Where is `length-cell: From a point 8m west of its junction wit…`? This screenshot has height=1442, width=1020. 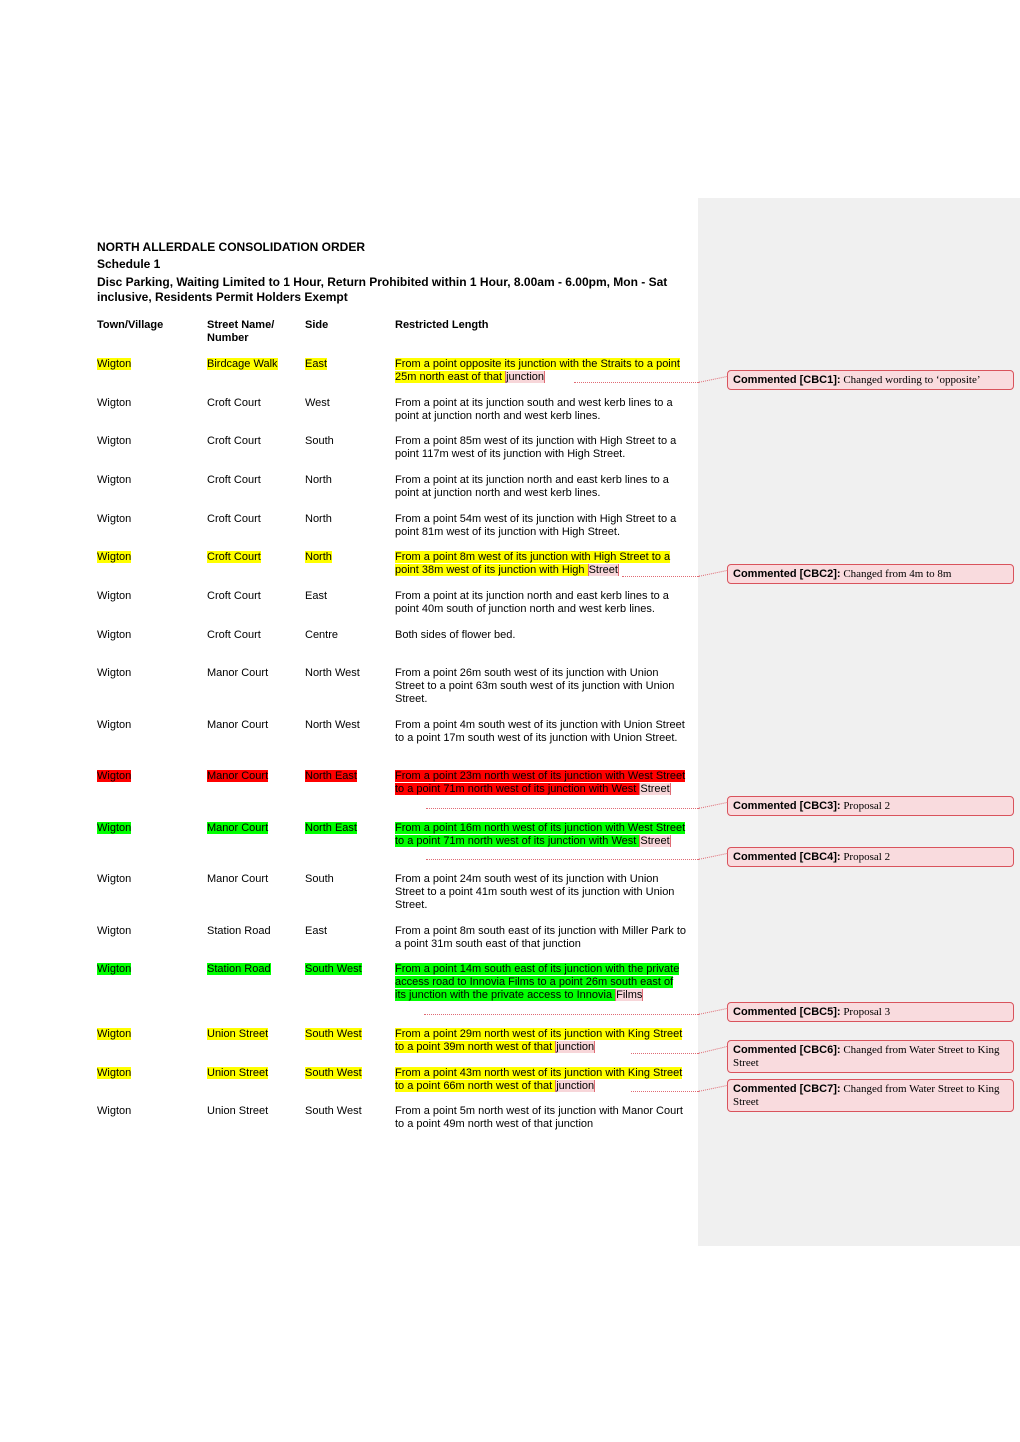 length-cell: From a point 8m west of its junction wit… is located at coordinates (541, 564).